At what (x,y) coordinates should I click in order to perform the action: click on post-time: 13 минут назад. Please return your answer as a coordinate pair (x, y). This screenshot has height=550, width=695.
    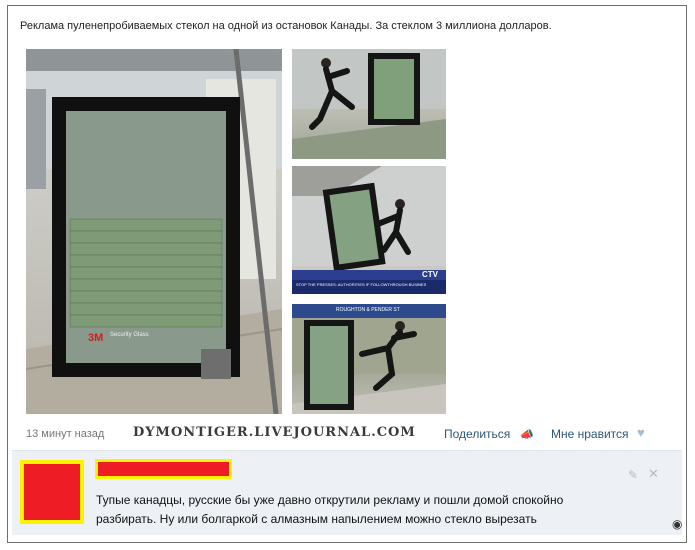
    Looking at the image, I should click on (65, 434).